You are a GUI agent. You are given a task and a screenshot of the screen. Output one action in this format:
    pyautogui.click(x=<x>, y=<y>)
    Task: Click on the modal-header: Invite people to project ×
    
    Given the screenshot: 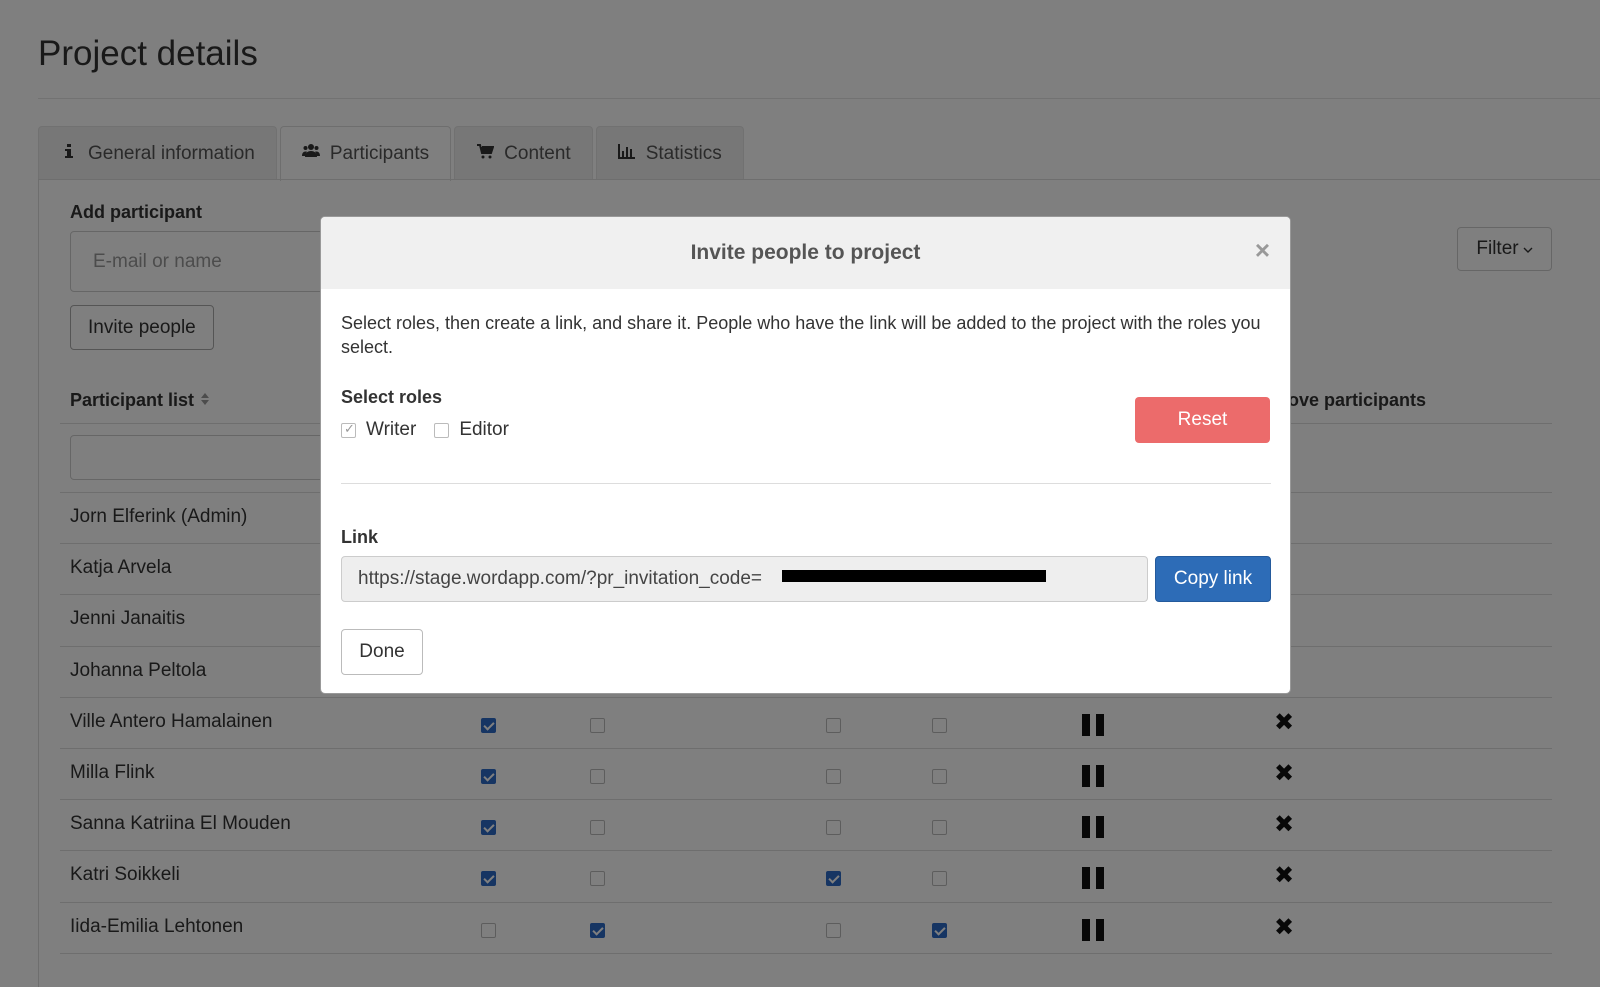 What is the action you would take?
    pyautogui.click(x=805, y=253)
    